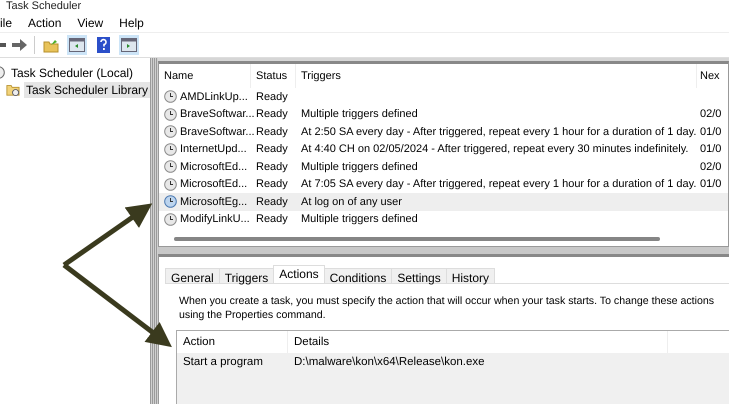 The width and height of the screenshot is (729, 404). I want to click on folder-icon, so click(51, 45).